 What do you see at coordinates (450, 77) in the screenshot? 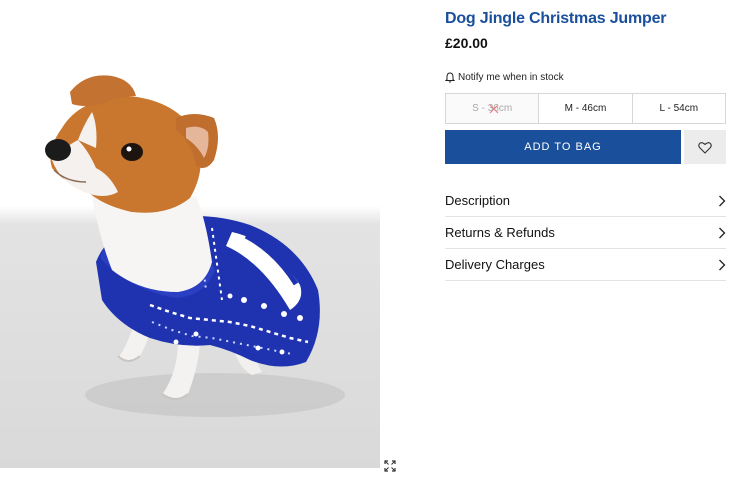
I see `bell-icon` at bounding box center [450, 77].